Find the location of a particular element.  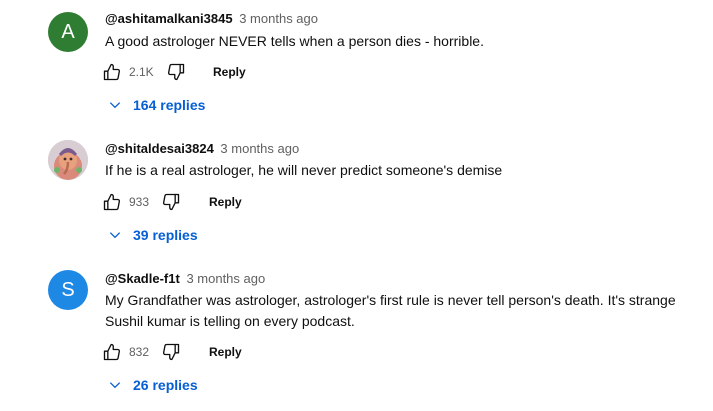

avatar-image-icon is located at coordinates (68, 160).